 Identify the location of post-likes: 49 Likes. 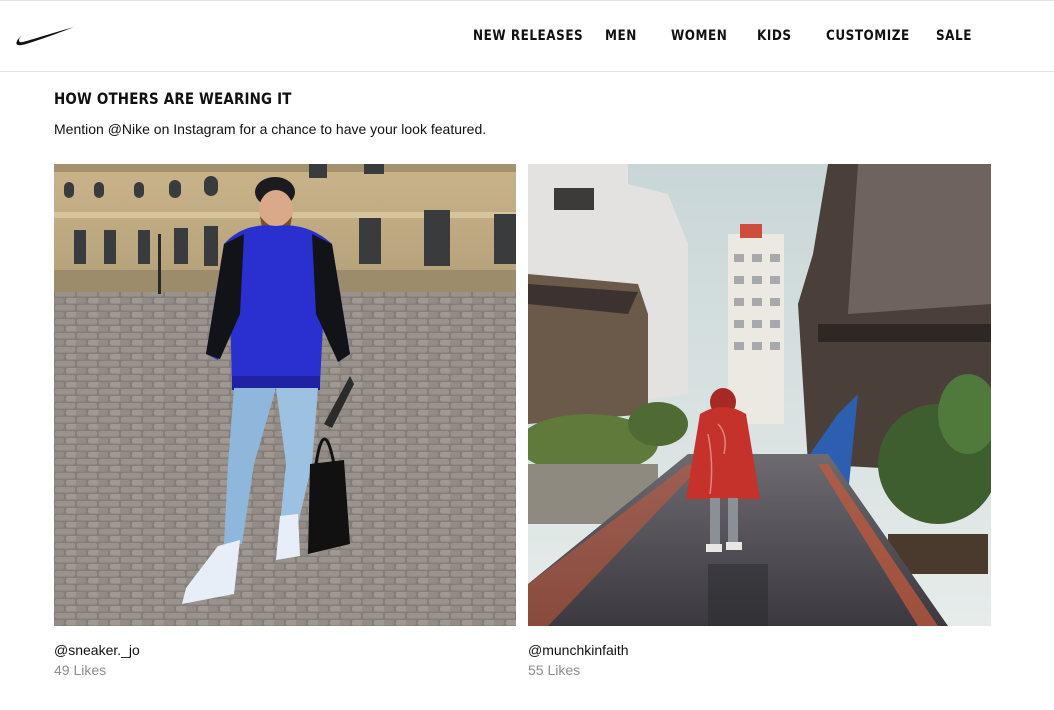
(80, 670).